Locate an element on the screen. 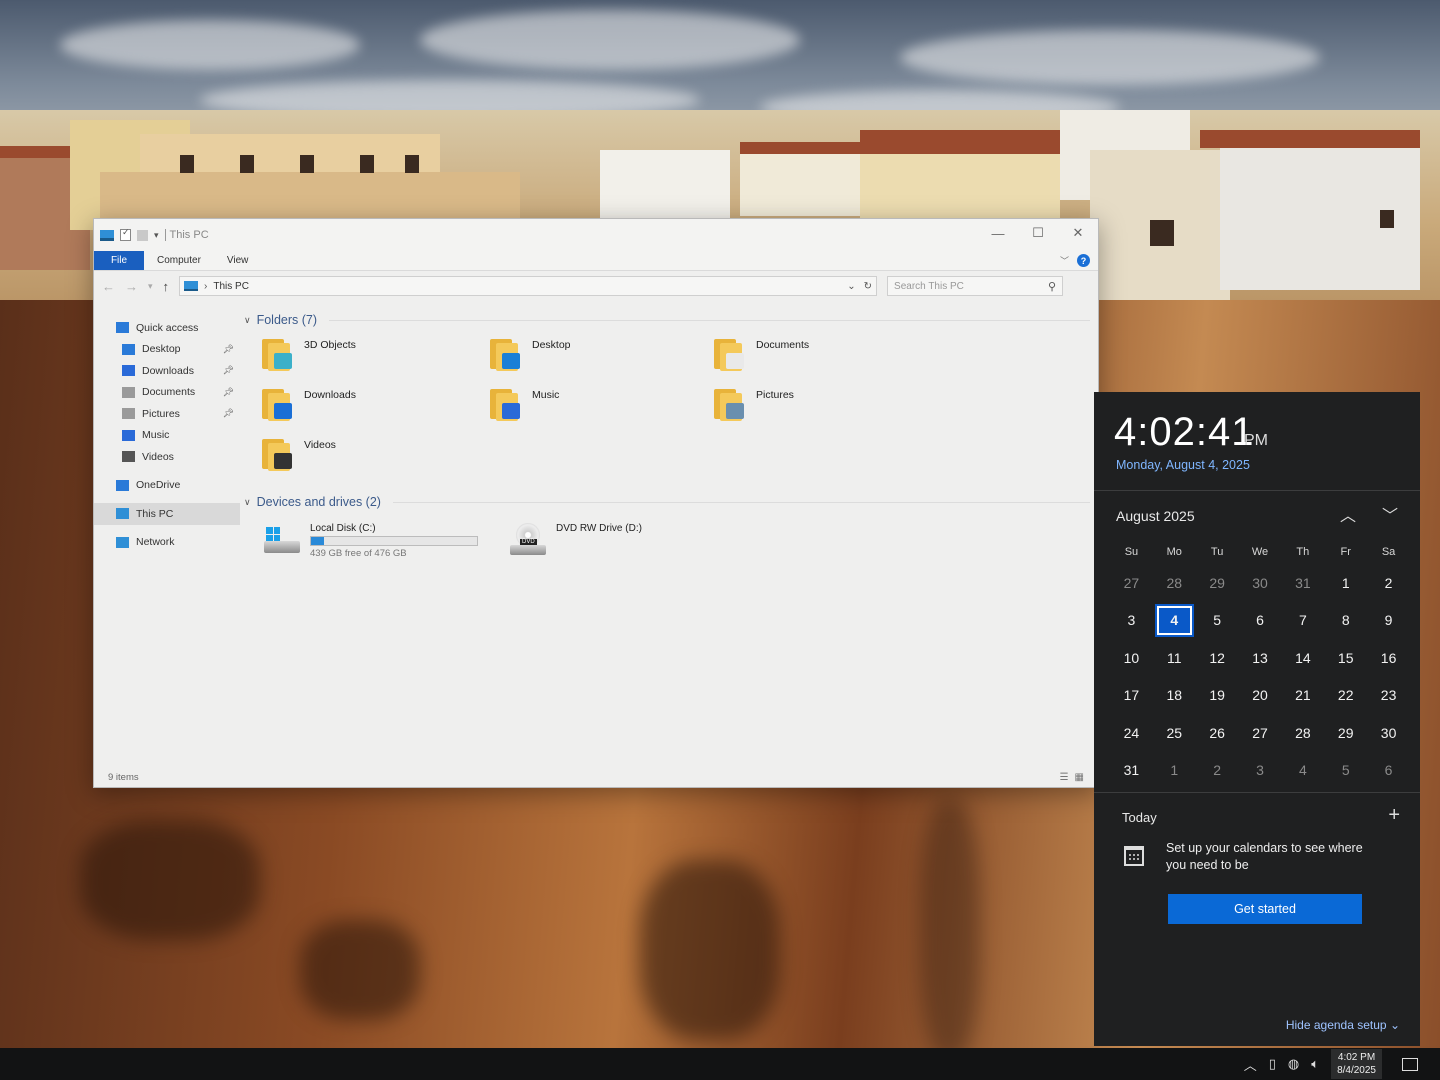 Image resolution: width=1440 pixels, height=1080 pixels. folder-3d-objects: 3D Objects is located at coordinates (376, 357).